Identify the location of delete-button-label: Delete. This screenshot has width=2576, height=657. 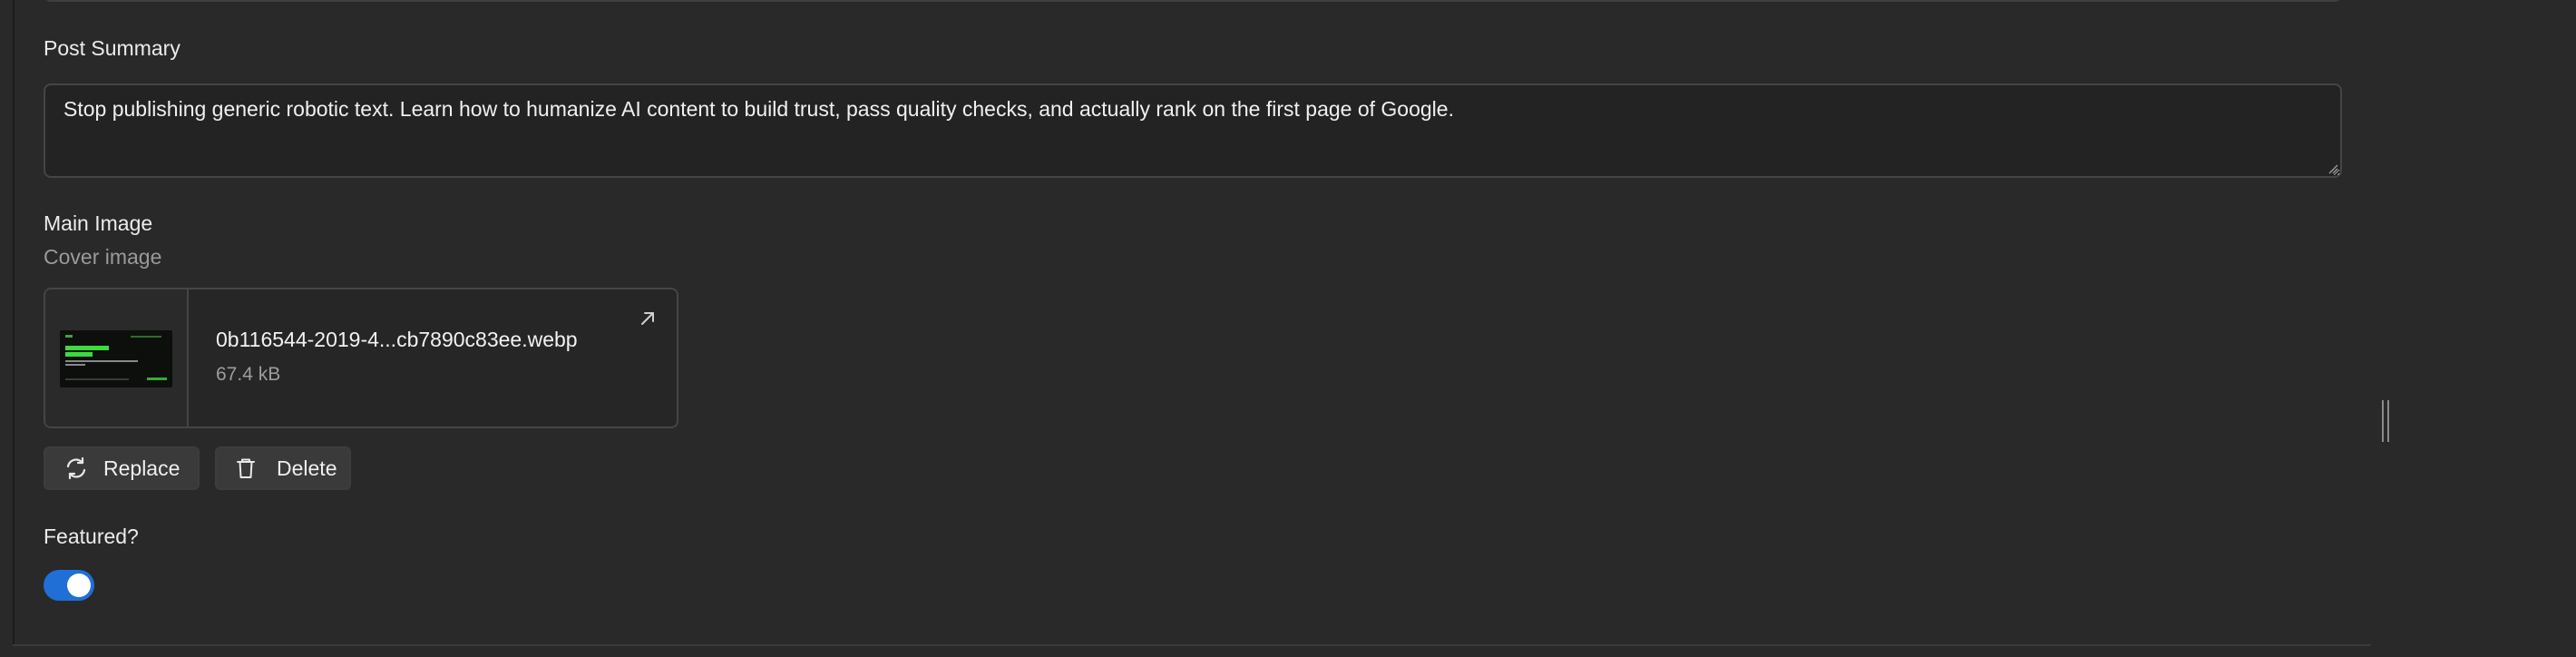
(307, 468).